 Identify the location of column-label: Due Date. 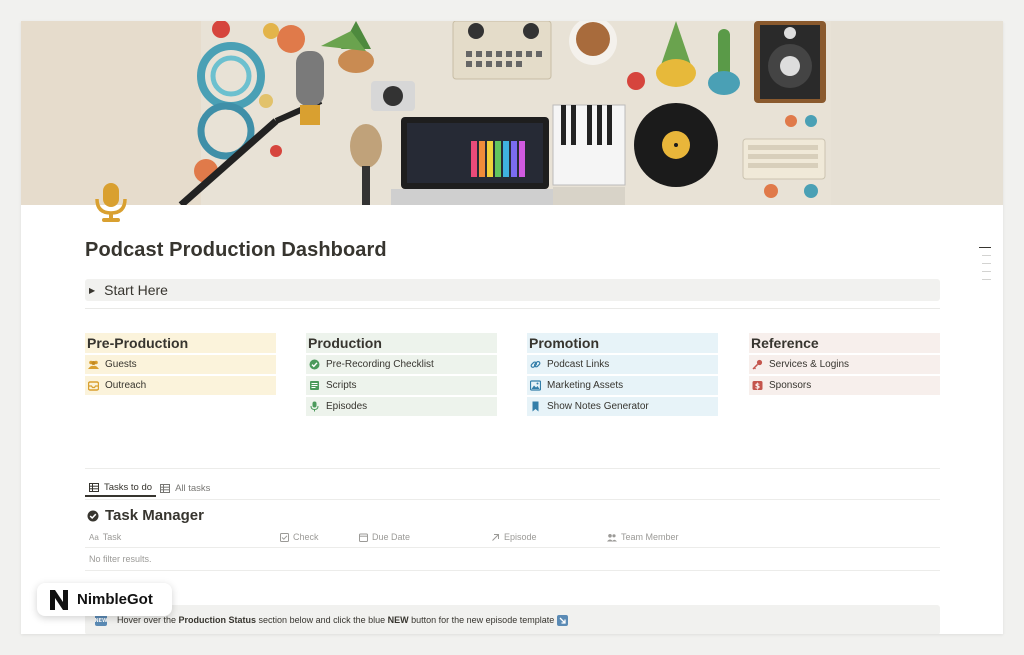
(391, 537).